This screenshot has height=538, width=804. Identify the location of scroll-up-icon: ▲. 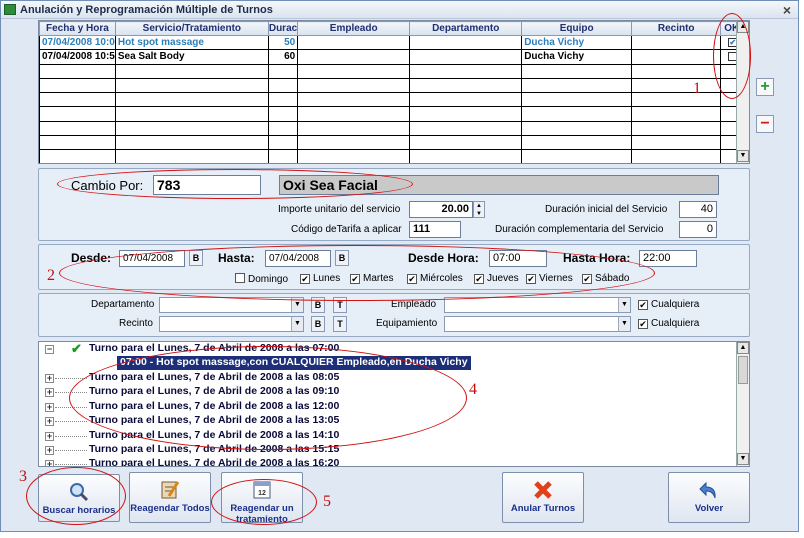
(743, 348).